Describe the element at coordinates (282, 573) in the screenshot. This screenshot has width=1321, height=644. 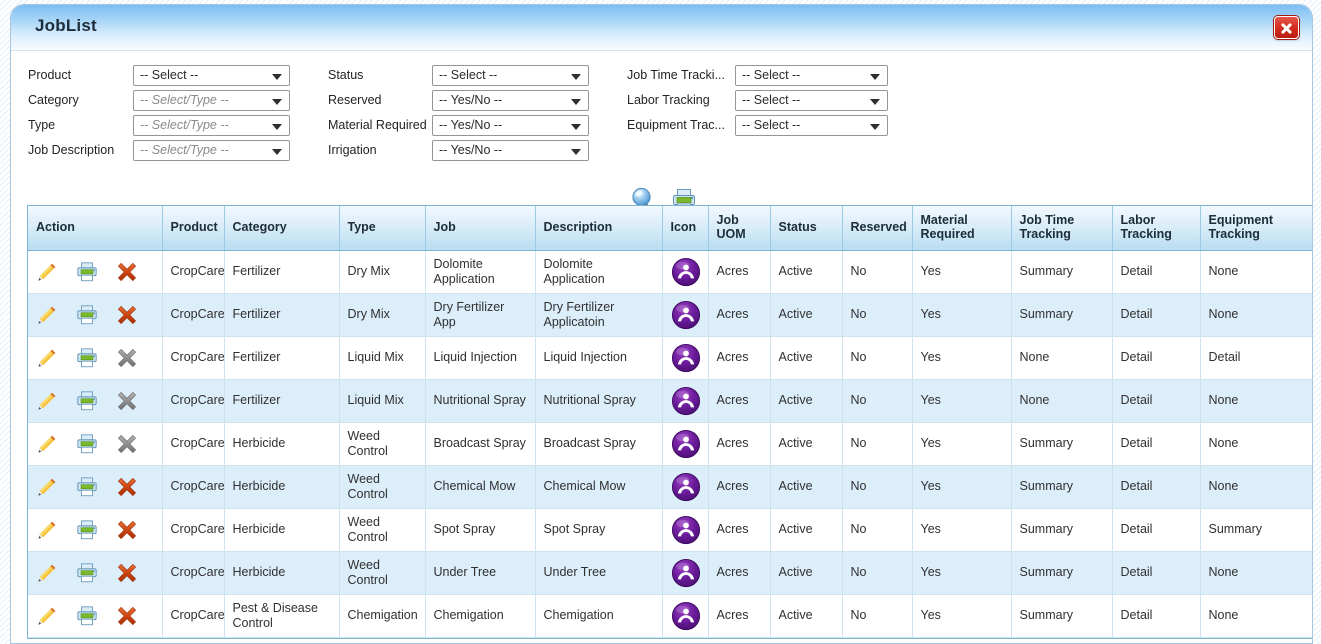
I see `cell-category: Herbicide` at that location.